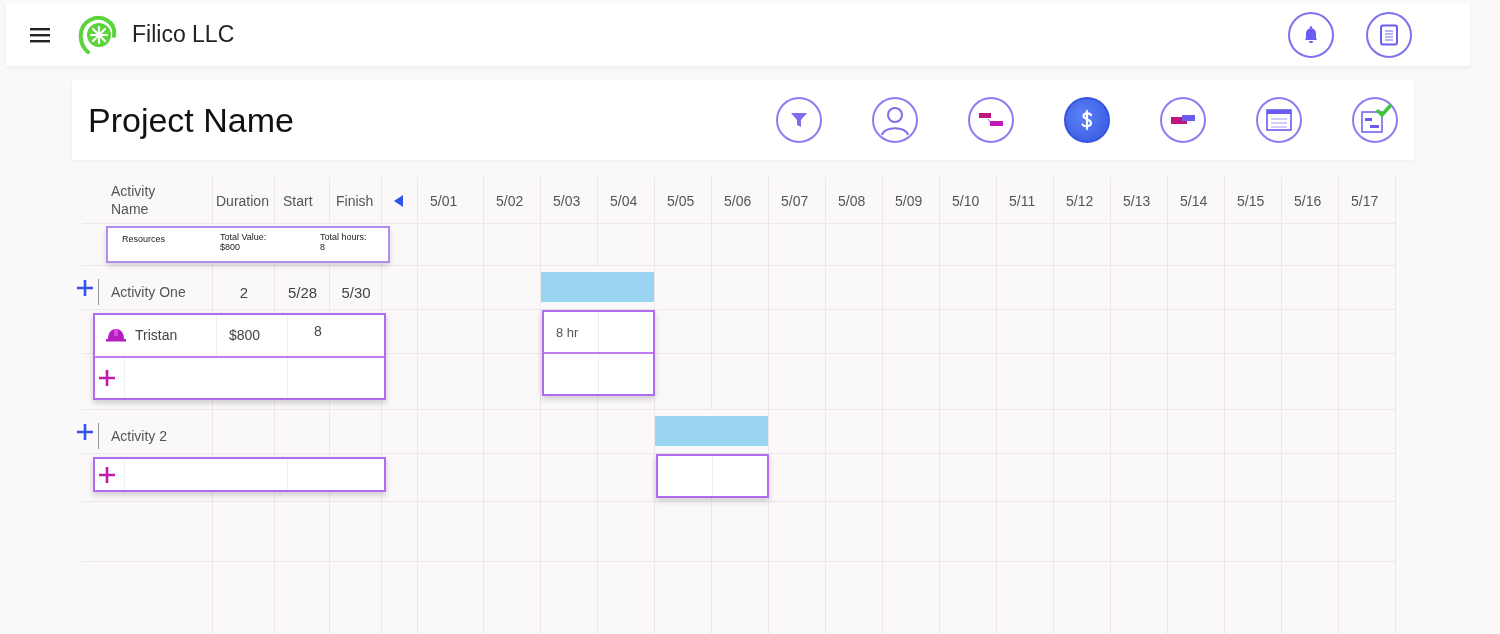 This screenshot has height=634, width=1500. Describe the element at coordinates (1087, 120) in the screenshot. I see `dollar-icon` at that location.